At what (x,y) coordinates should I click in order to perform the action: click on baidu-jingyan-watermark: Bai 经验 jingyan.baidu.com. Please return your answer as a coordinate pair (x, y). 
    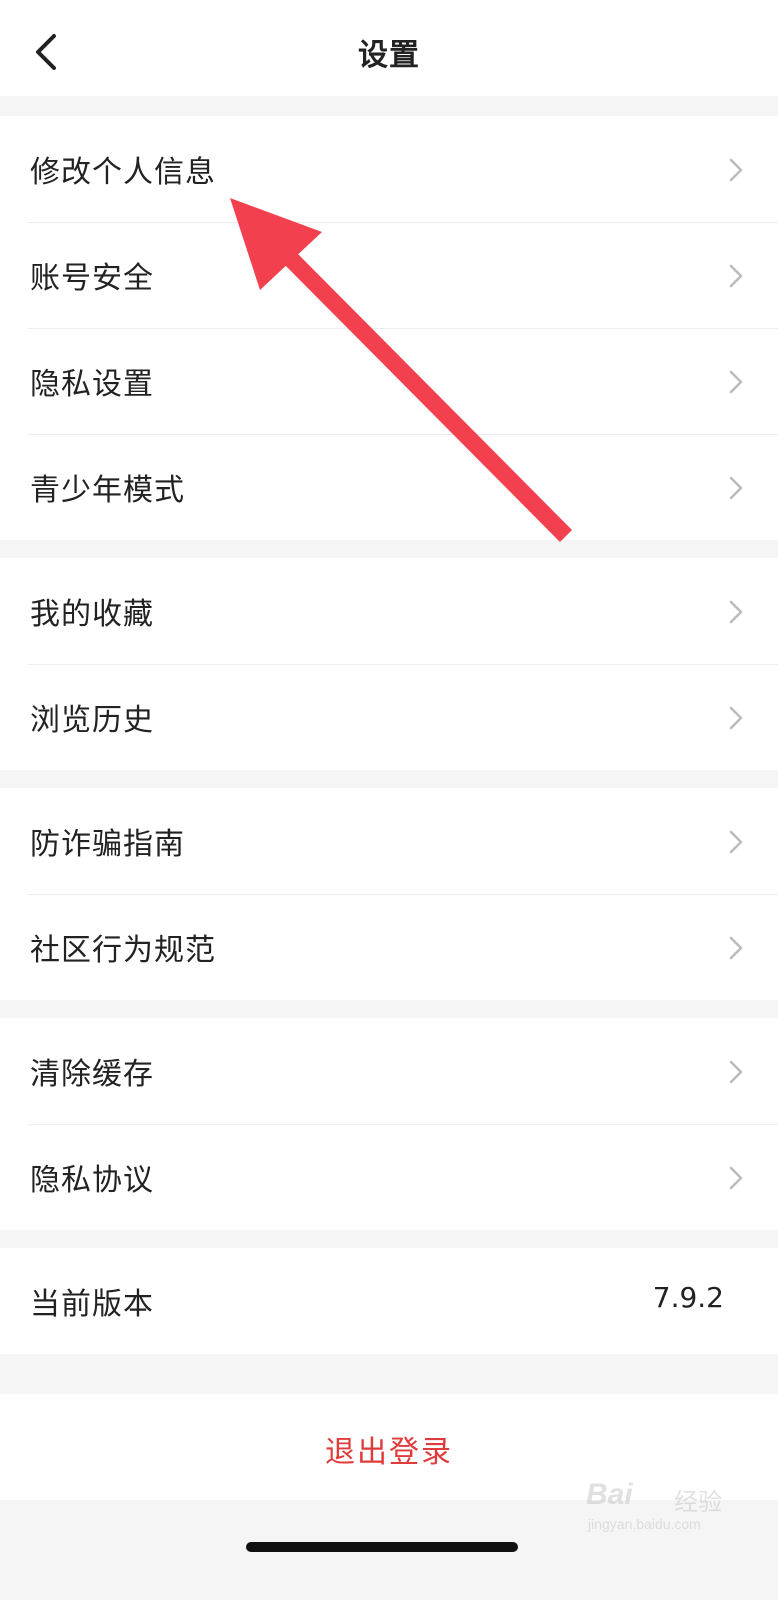
    Looking at the image, I should click on (661, 1508).